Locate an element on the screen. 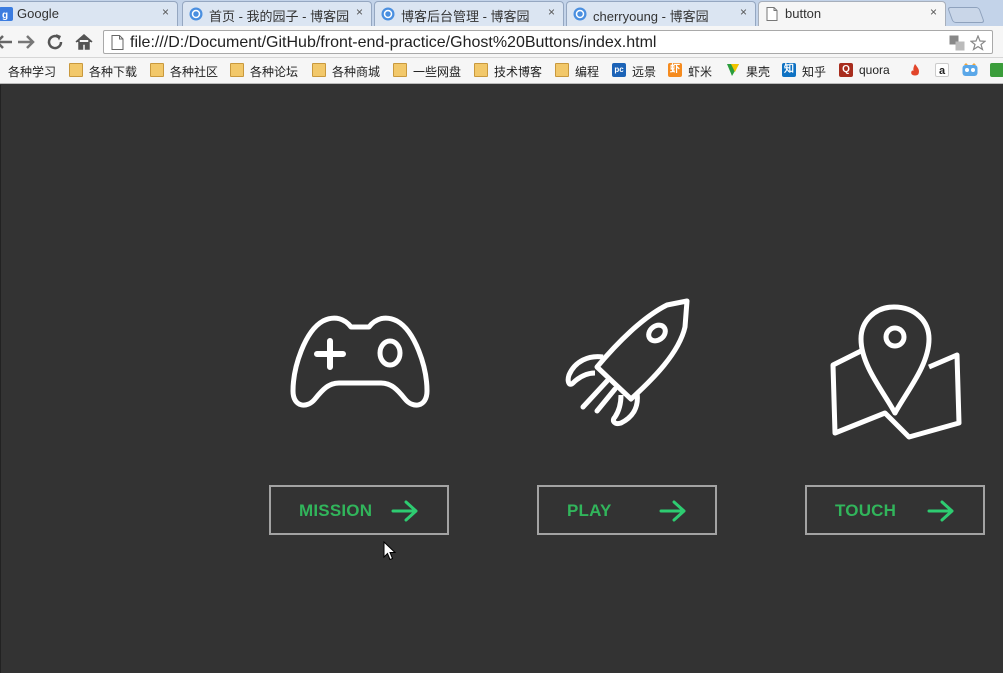 This screenshot has width=1003, height=673. tab-title: cherryoung - 博客园 is located at coordinates (651, 16).